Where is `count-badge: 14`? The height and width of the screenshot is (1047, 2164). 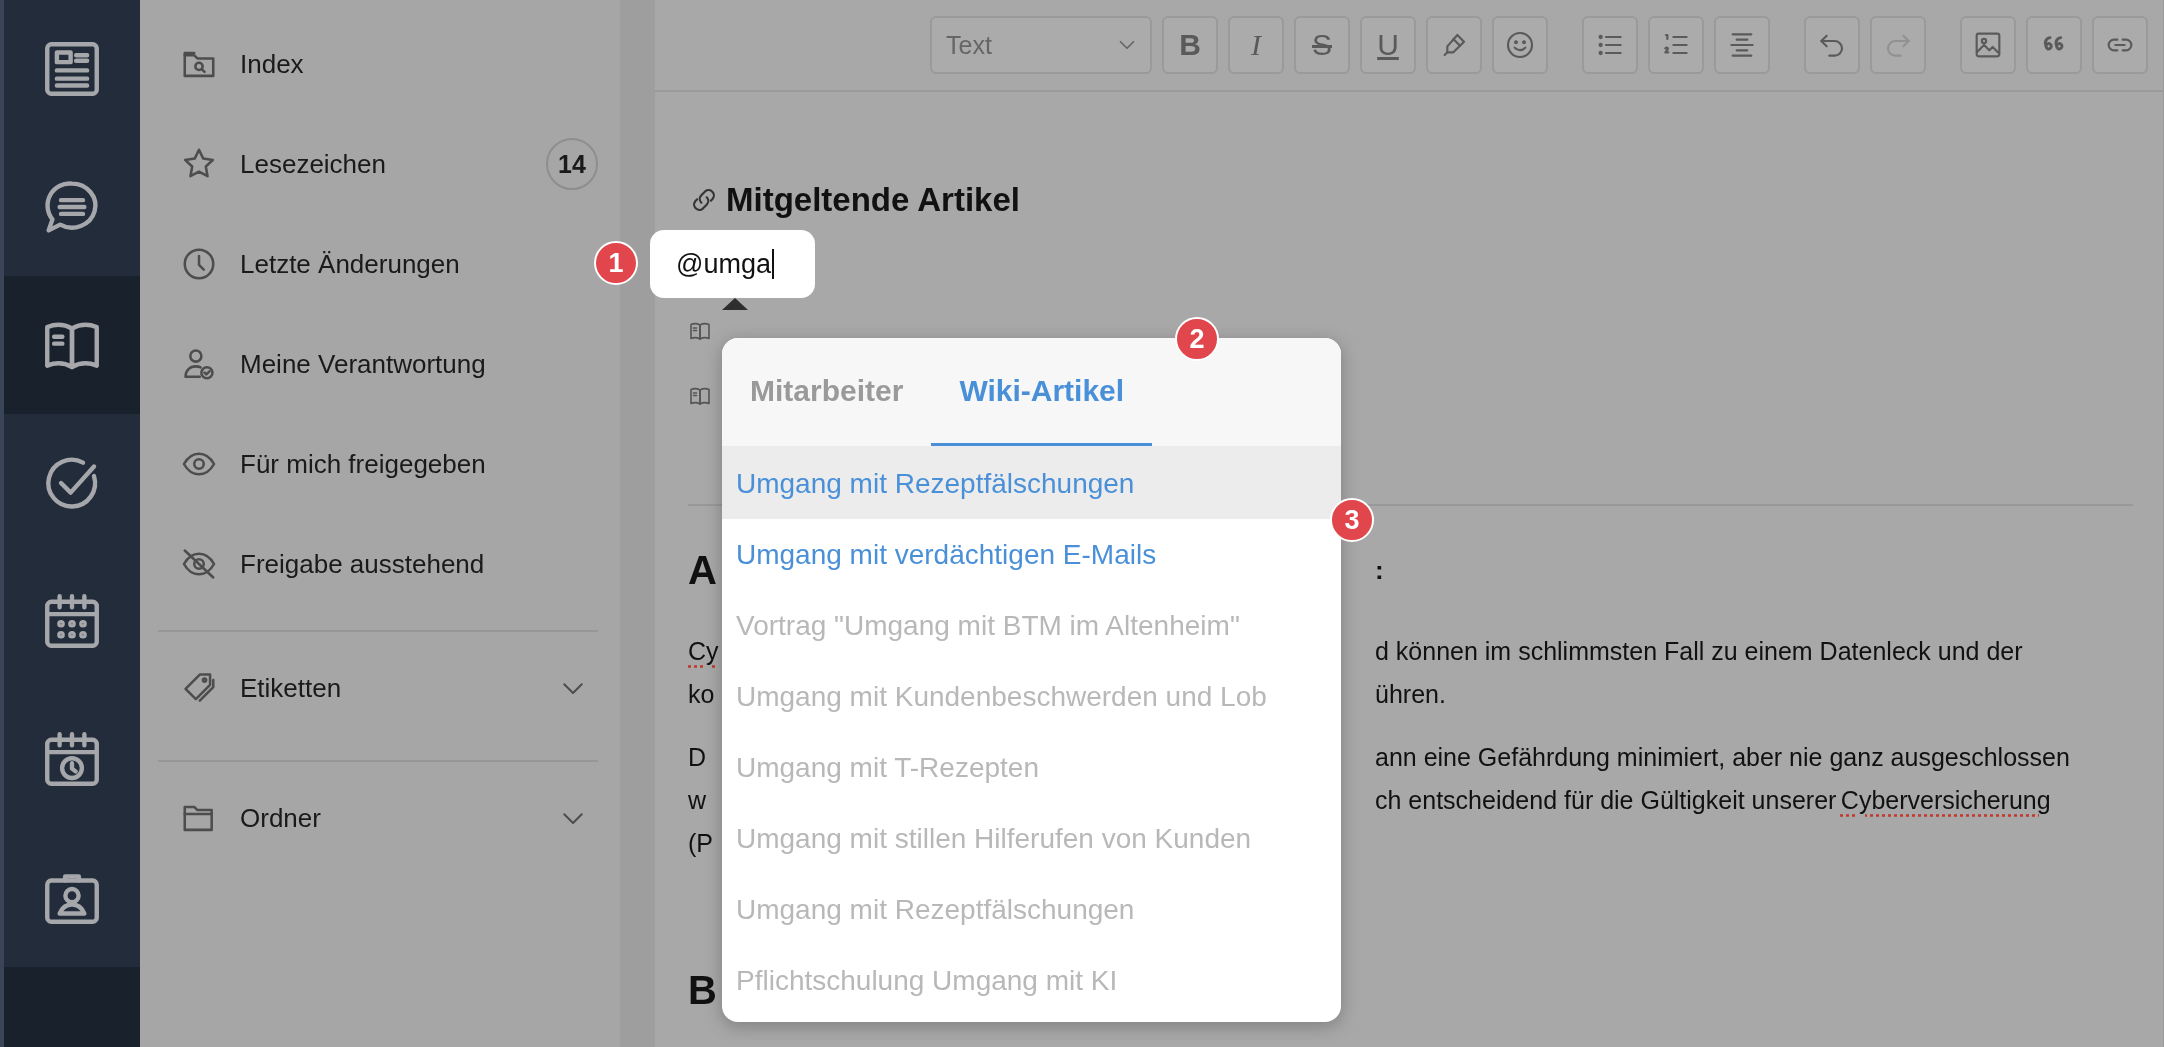
count-badge: 14 is located at coordinates (572, 164).